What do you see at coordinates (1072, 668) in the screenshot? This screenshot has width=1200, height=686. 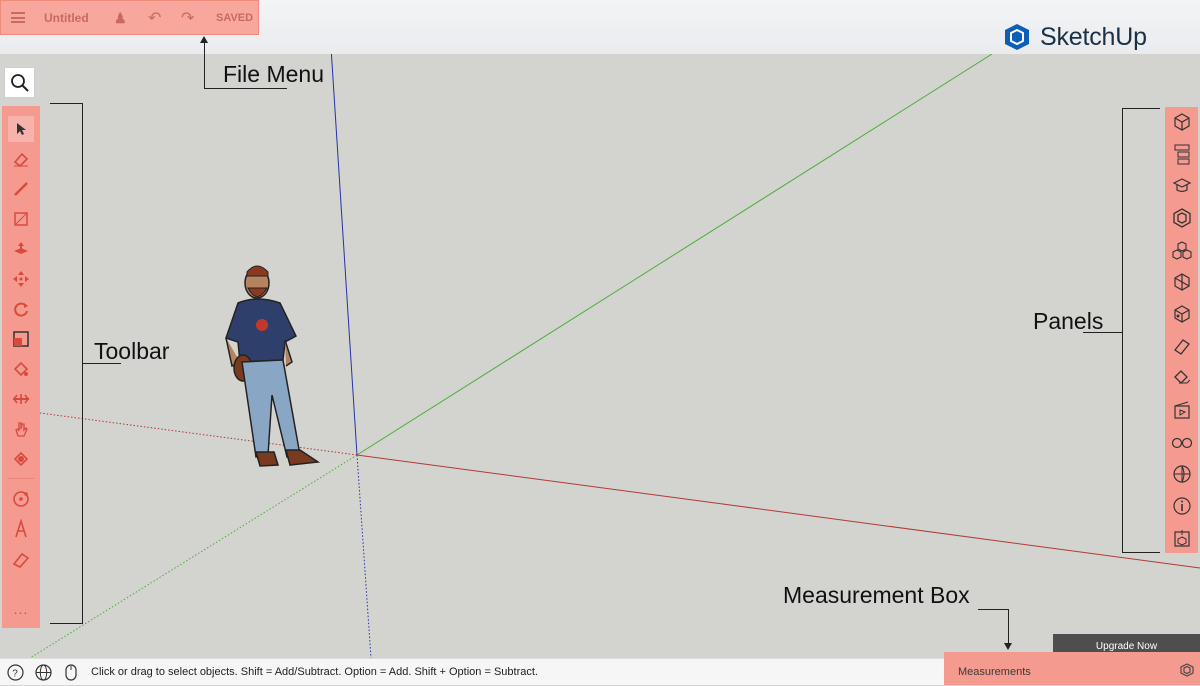 I see `measurements-box: Measurements` at bounding box center [1072, 668].